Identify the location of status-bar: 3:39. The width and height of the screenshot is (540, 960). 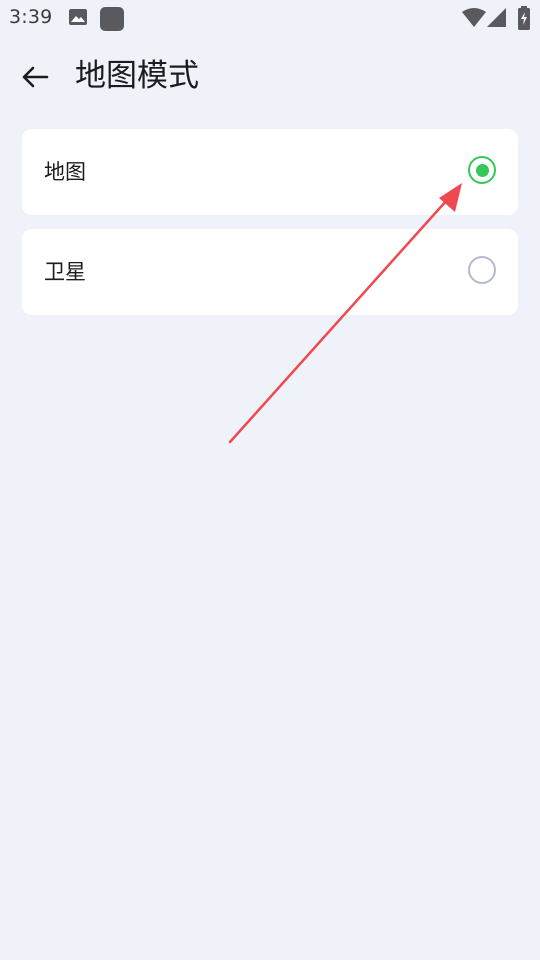
(270, 18).